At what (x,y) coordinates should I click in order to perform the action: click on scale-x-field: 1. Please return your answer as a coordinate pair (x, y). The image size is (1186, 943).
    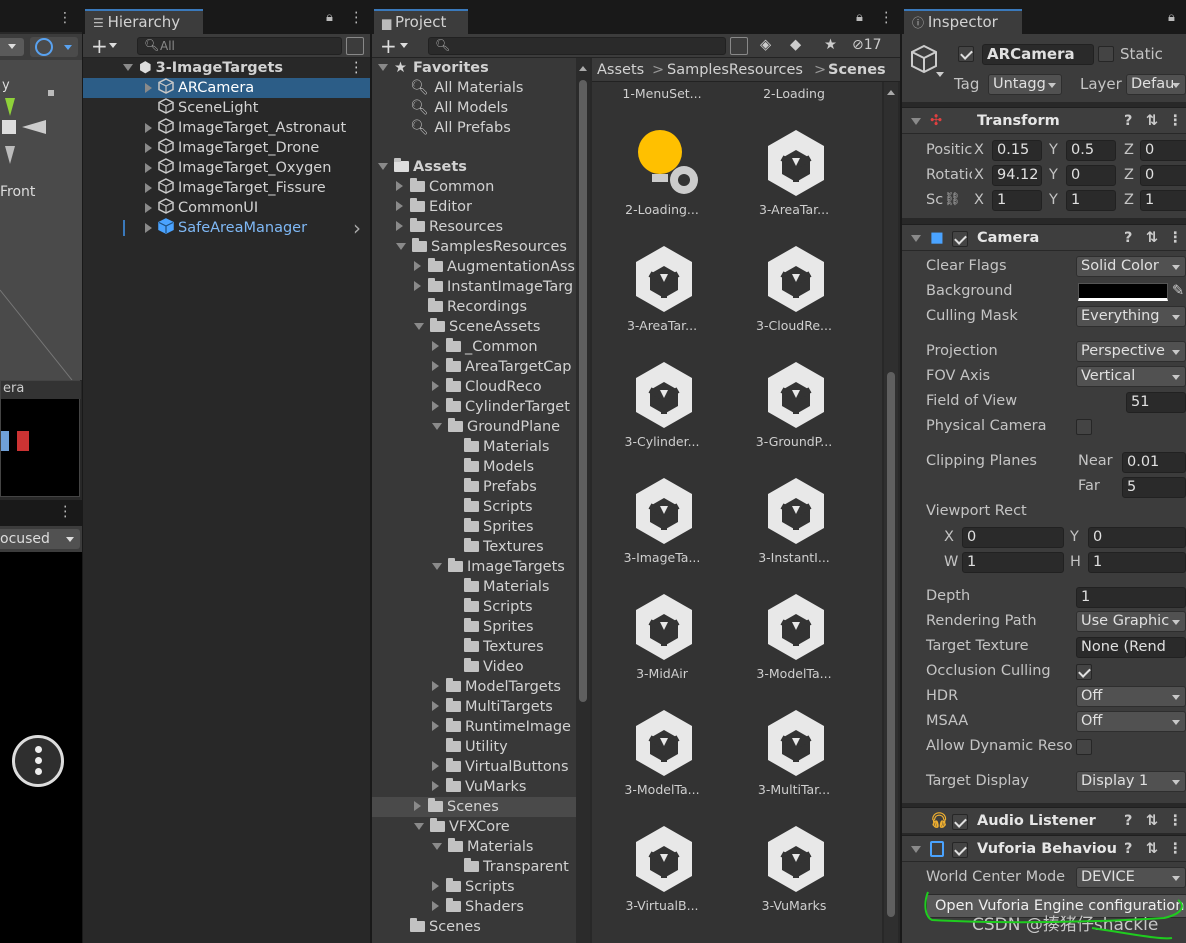
    Looking at the image, I should click on (1017, 200).